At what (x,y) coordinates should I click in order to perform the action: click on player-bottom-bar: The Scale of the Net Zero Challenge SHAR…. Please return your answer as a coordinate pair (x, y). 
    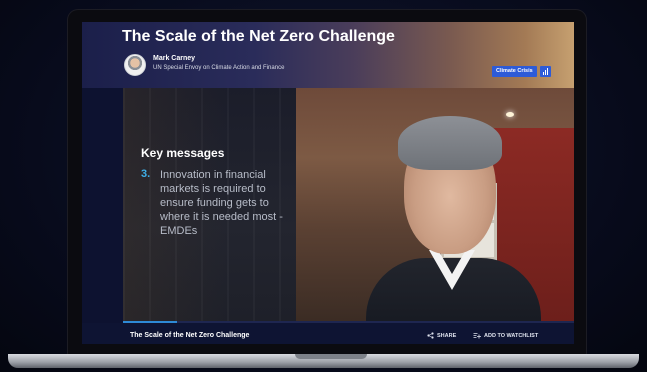
    Looking at the image, I should click on (328, 333).